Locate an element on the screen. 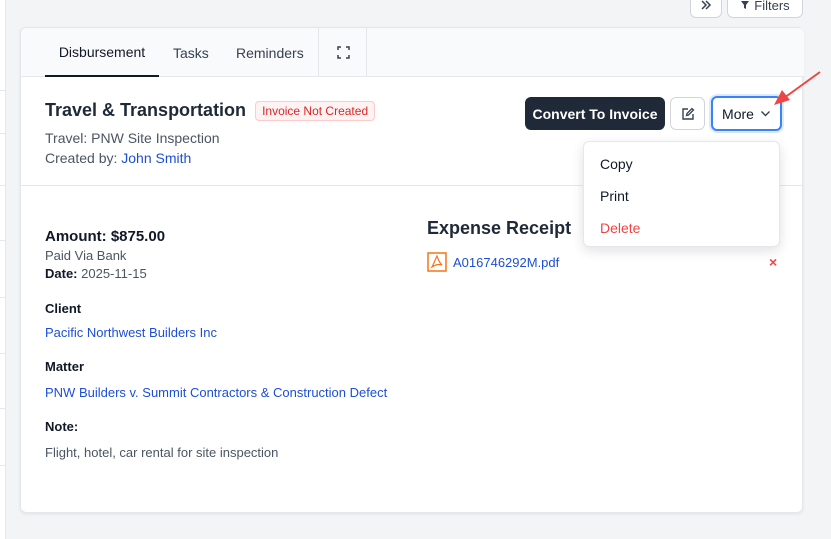 This screenshot has width=831, height=539. tab-tasks: Tasks is located at coordinates (191, 52).